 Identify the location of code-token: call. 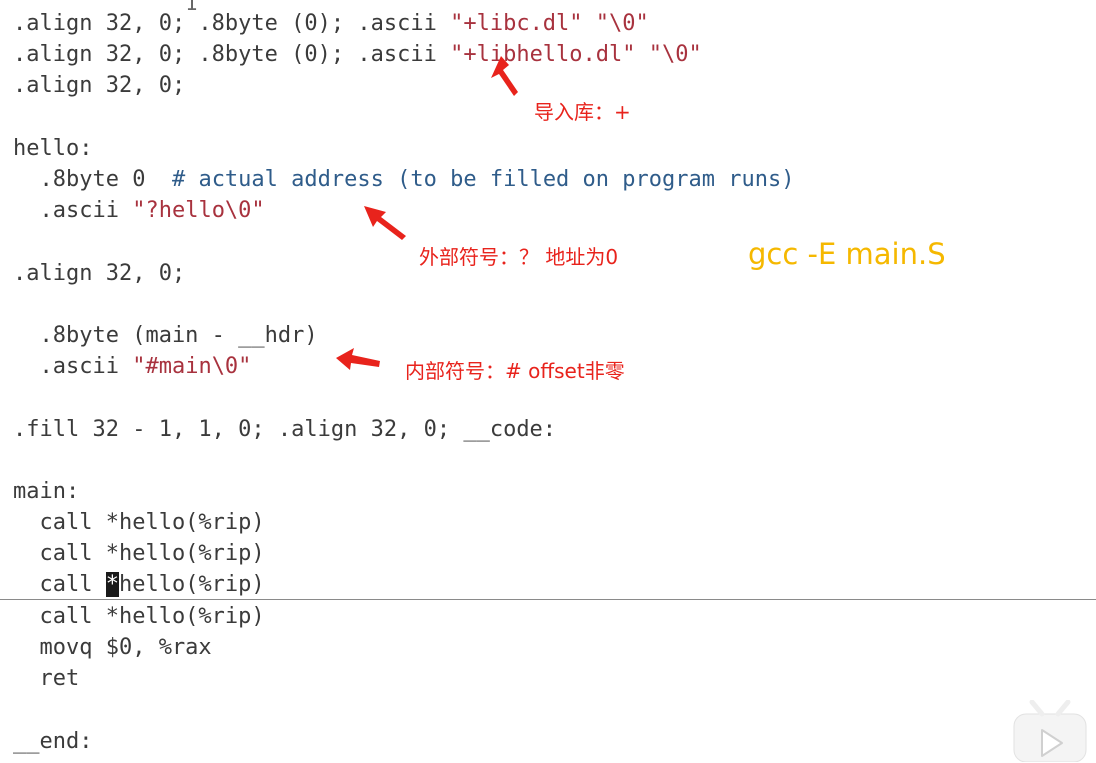
(59, 584).